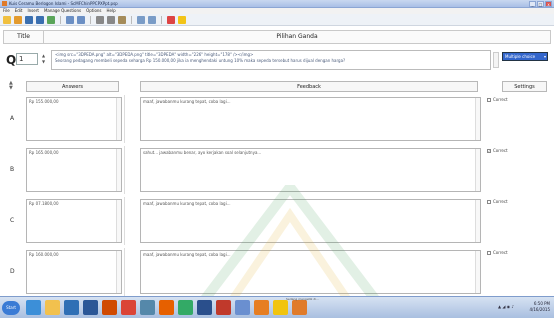 Image resolution: width=554 pixels, height=318 pixels. Describe the element at coordinates (90, 307) in the screenshot. I see `word-icon` at that location.